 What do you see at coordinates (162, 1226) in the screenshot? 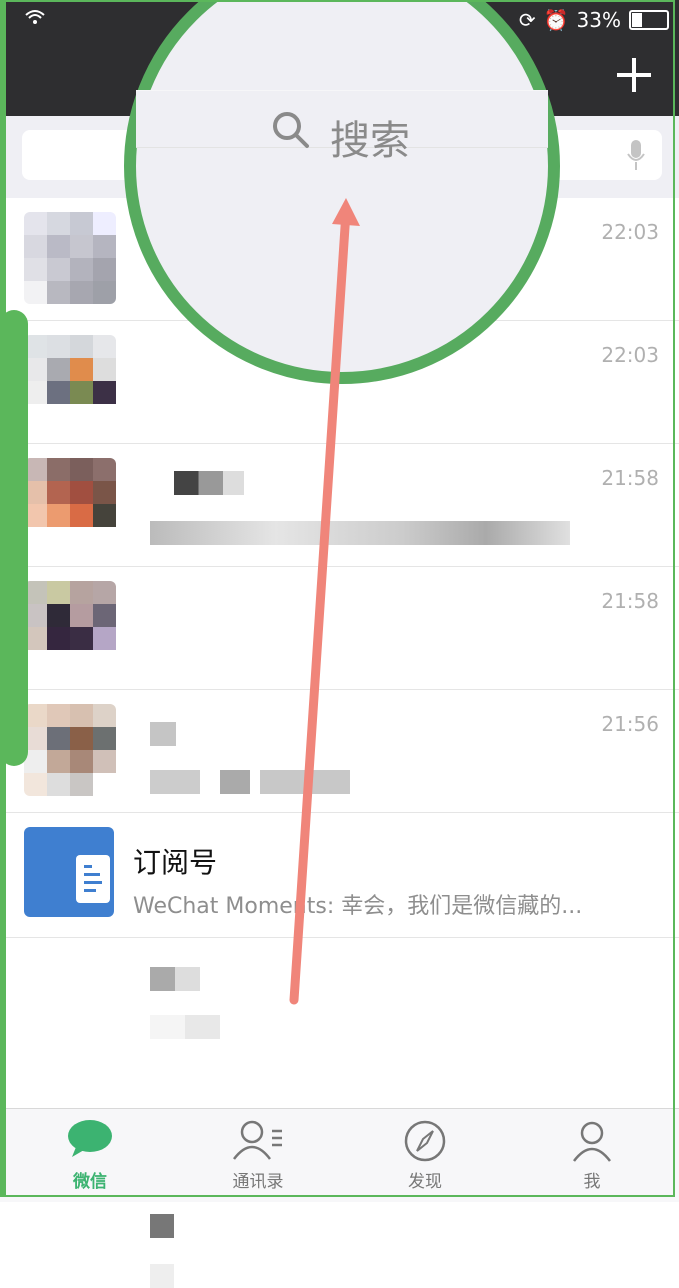
I see `blurred-name` at bounding box center [162, 1226].